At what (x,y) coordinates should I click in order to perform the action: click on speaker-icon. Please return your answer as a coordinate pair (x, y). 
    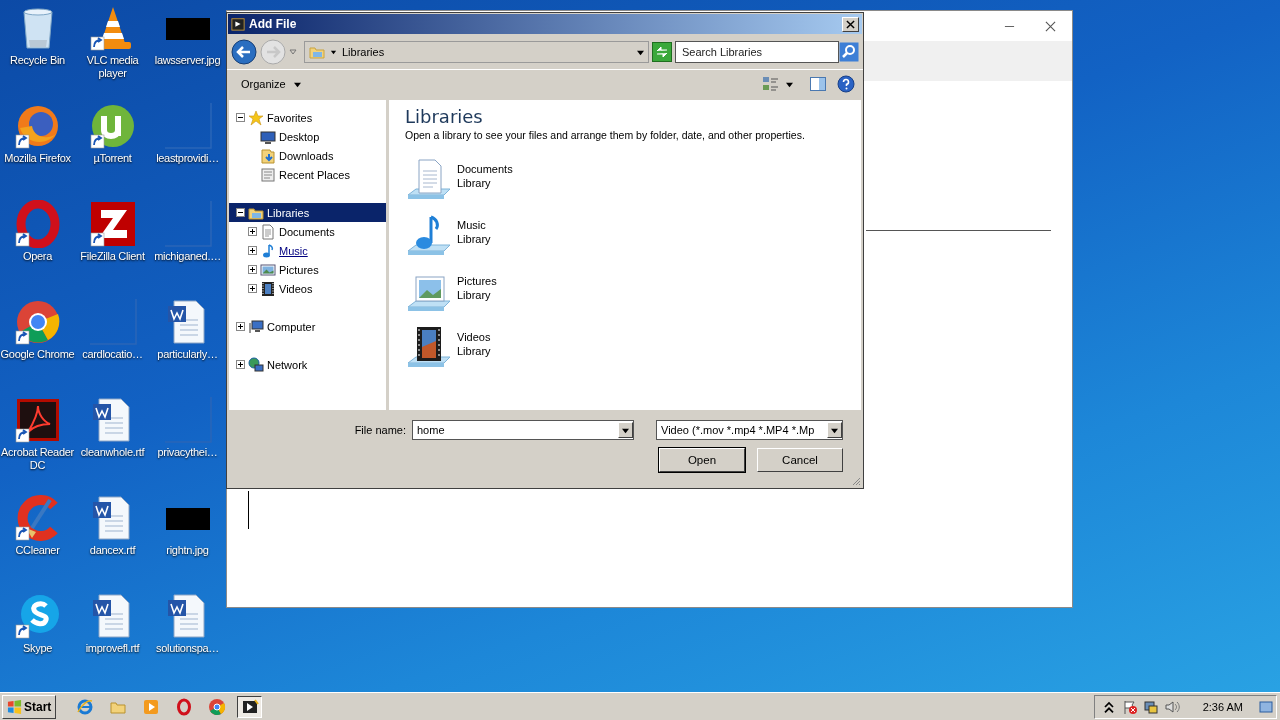
    Looking at the image, I should click on (1171, 706).